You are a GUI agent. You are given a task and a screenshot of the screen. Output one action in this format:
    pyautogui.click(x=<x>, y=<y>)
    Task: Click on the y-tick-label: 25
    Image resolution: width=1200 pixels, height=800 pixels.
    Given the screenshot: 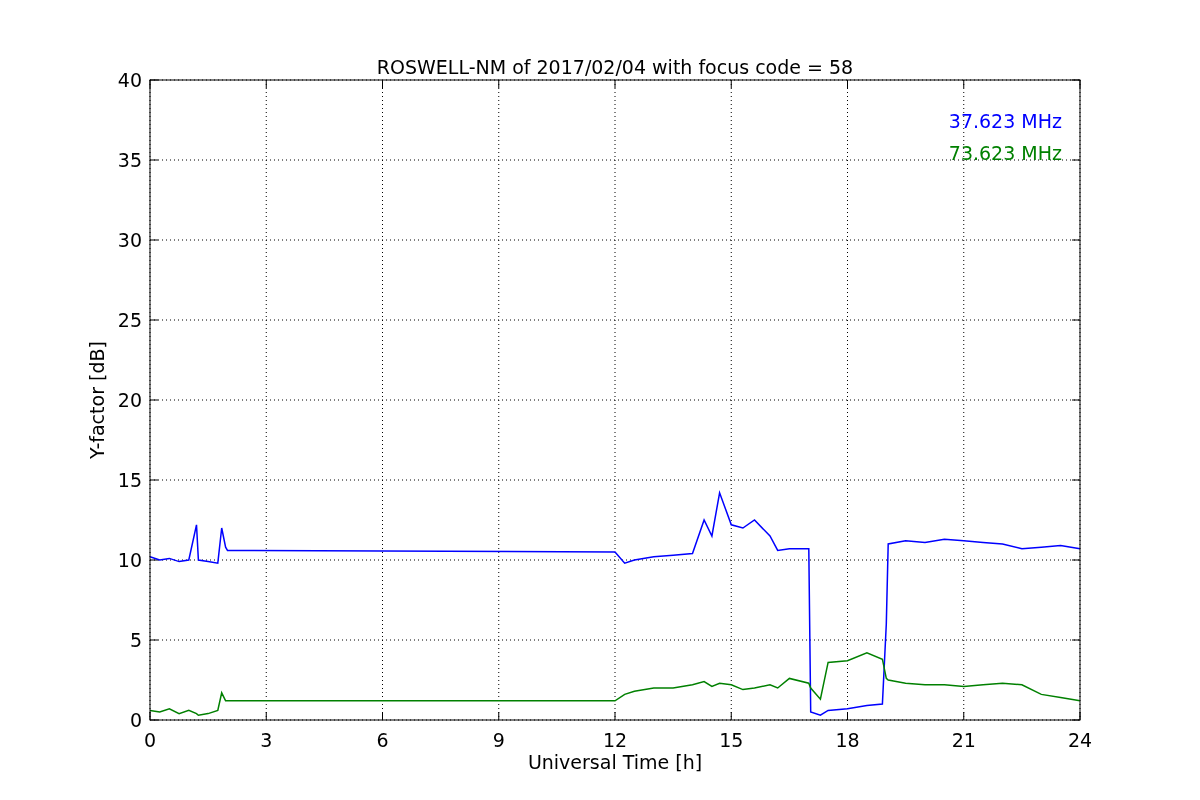 What is the action you would take?
    pyautogui.click(x=129, y=320)
    